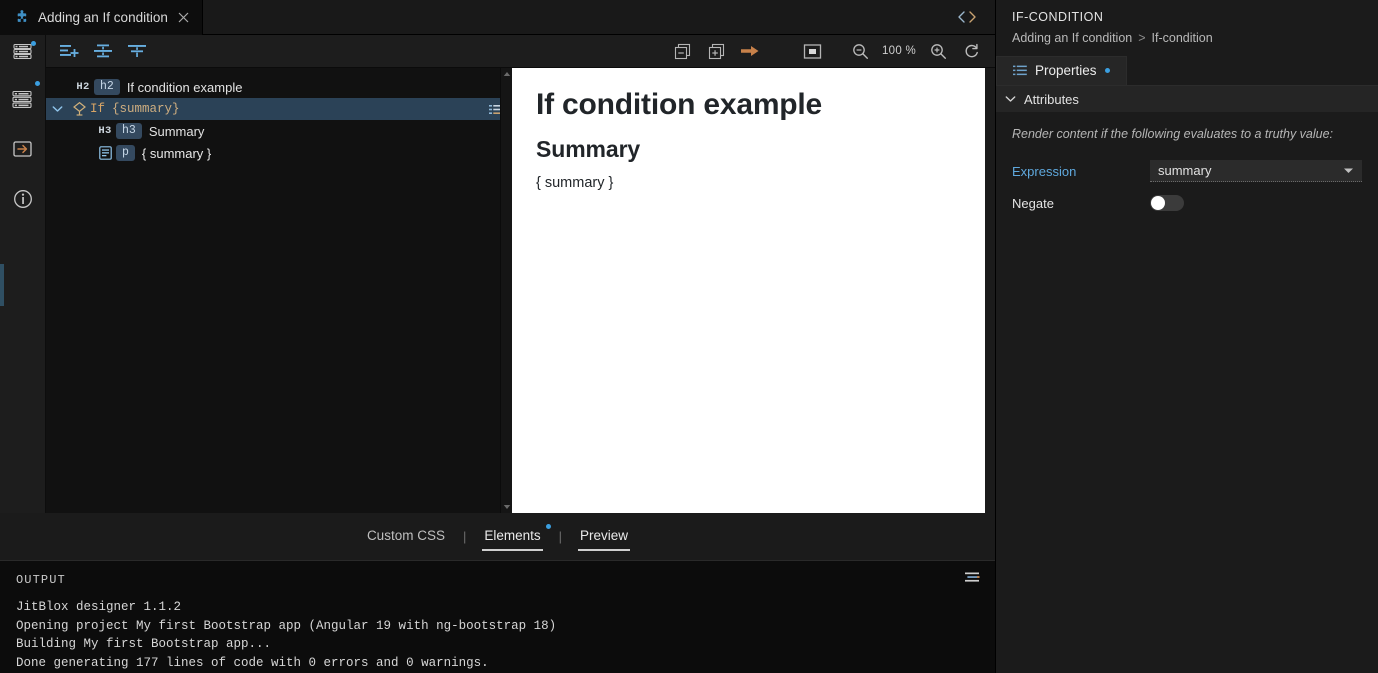 This screenshot has height=673, width=1378. I want to click on tab-elements-dot, so click(548, 526).